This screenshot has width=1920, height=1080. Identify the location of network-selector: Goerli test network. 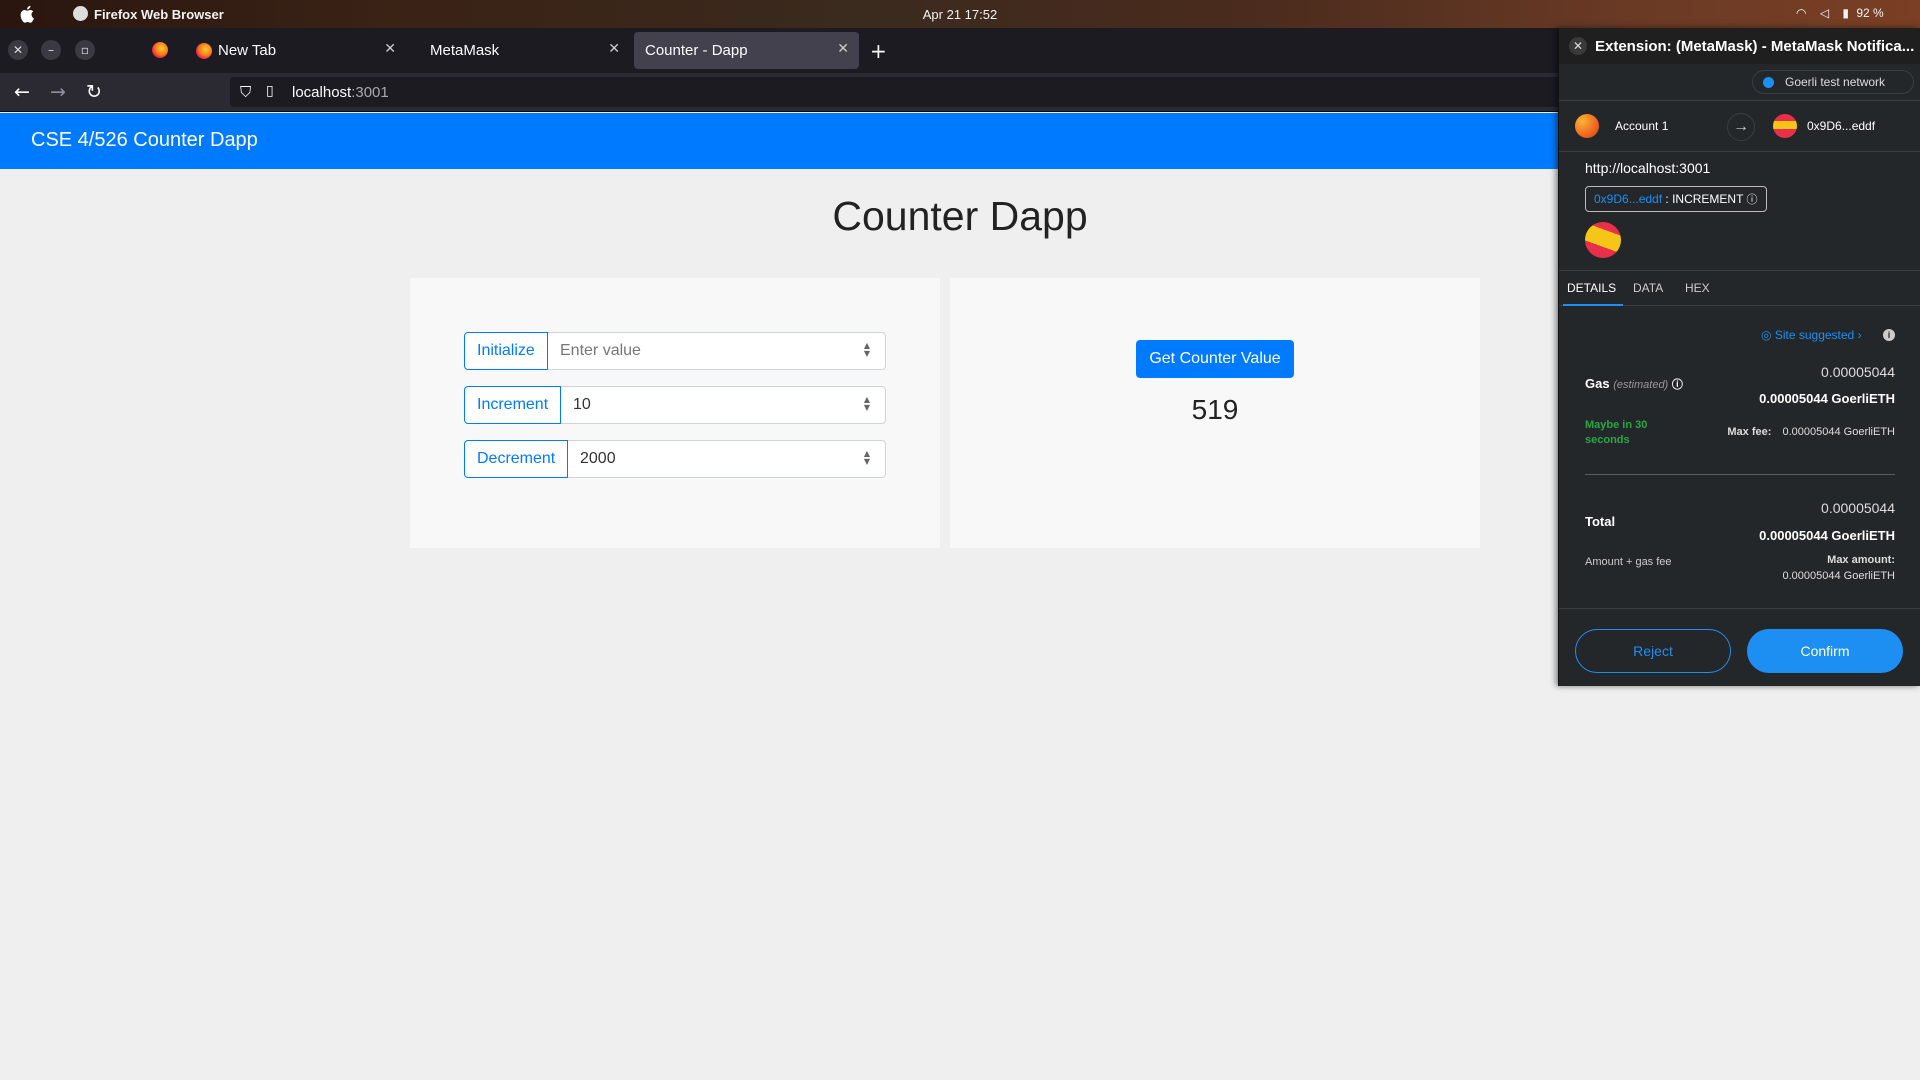
(1833, 82).